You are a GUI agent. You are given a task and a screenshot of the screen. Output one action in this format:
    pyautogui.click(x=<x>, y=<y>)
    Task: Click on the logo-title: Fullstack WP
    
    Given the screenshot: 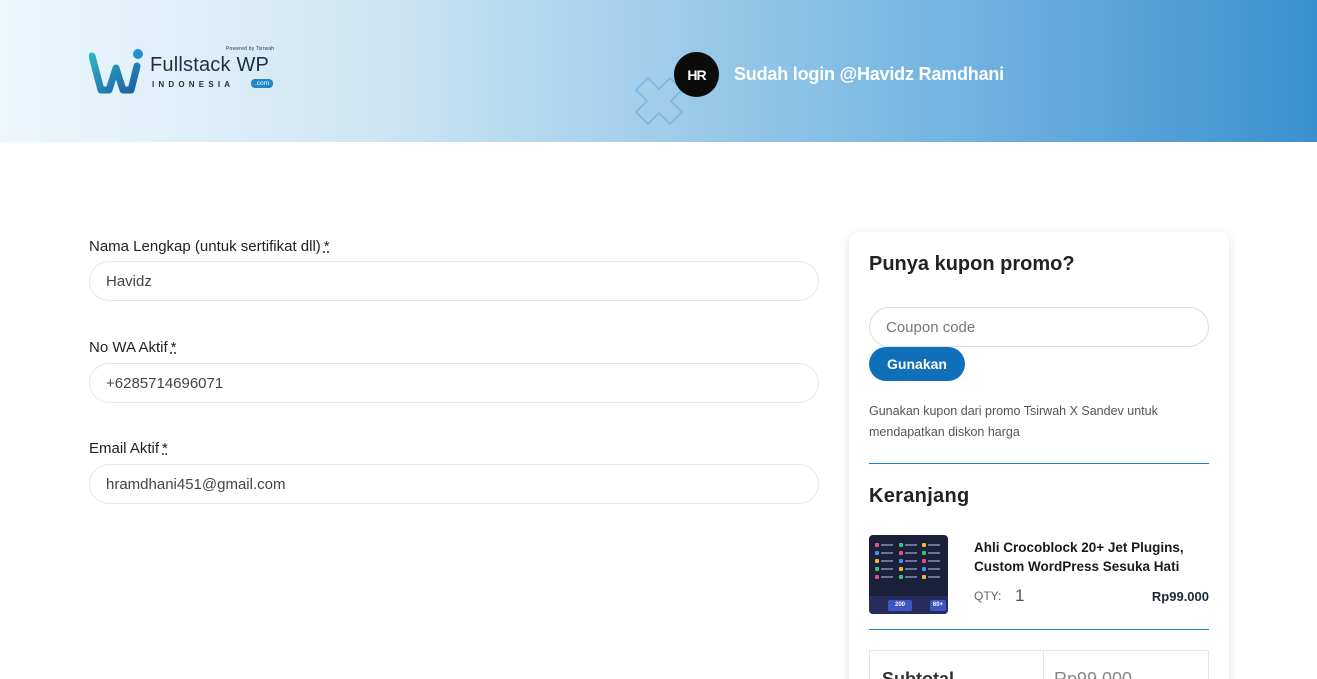 What is the action you would take?
    pyautogui.click(x=210, y=65)
    